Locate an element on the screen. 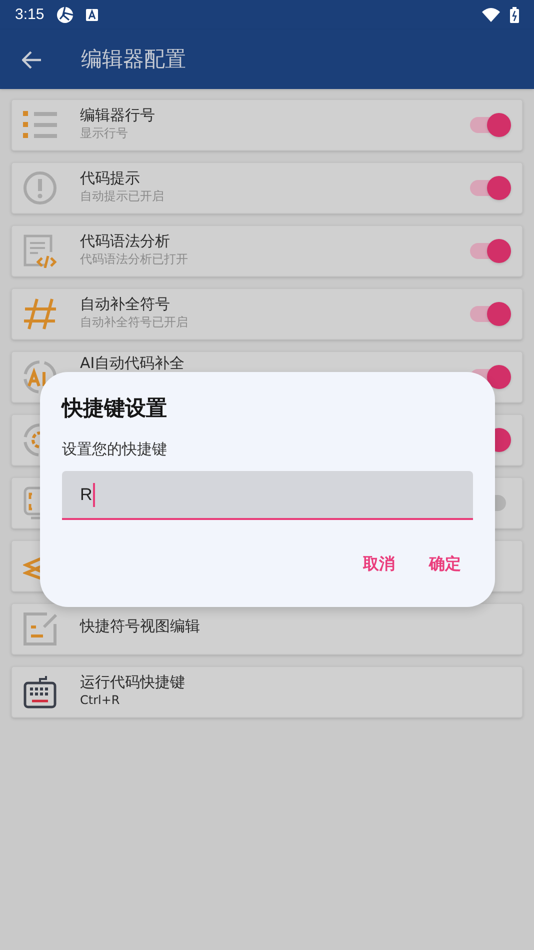  setting-subtitle: 代码语法分析已打开 is located at coordinates (134, 259).